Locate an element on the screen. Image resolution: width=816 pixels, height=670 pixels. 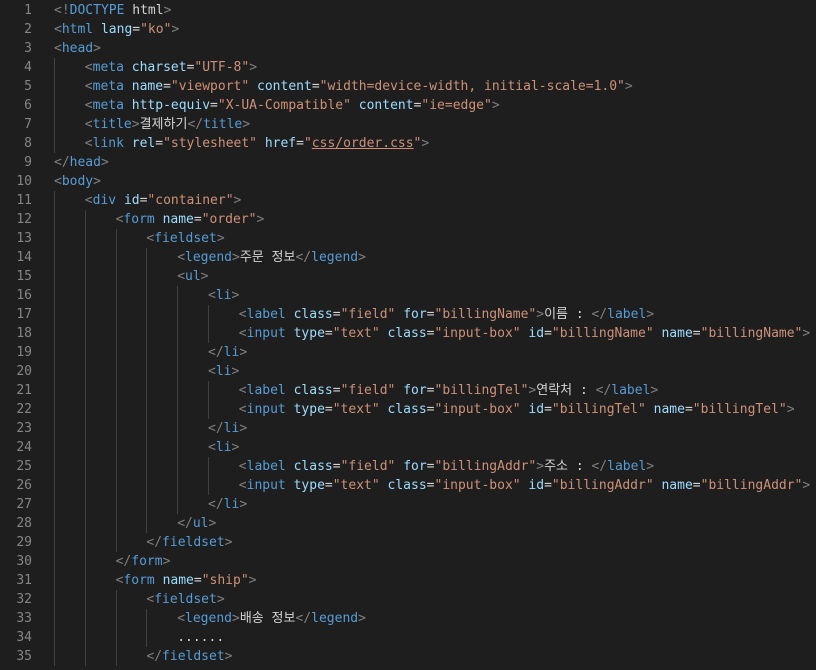
code-content: <head> is located at coordinates (77, 48).